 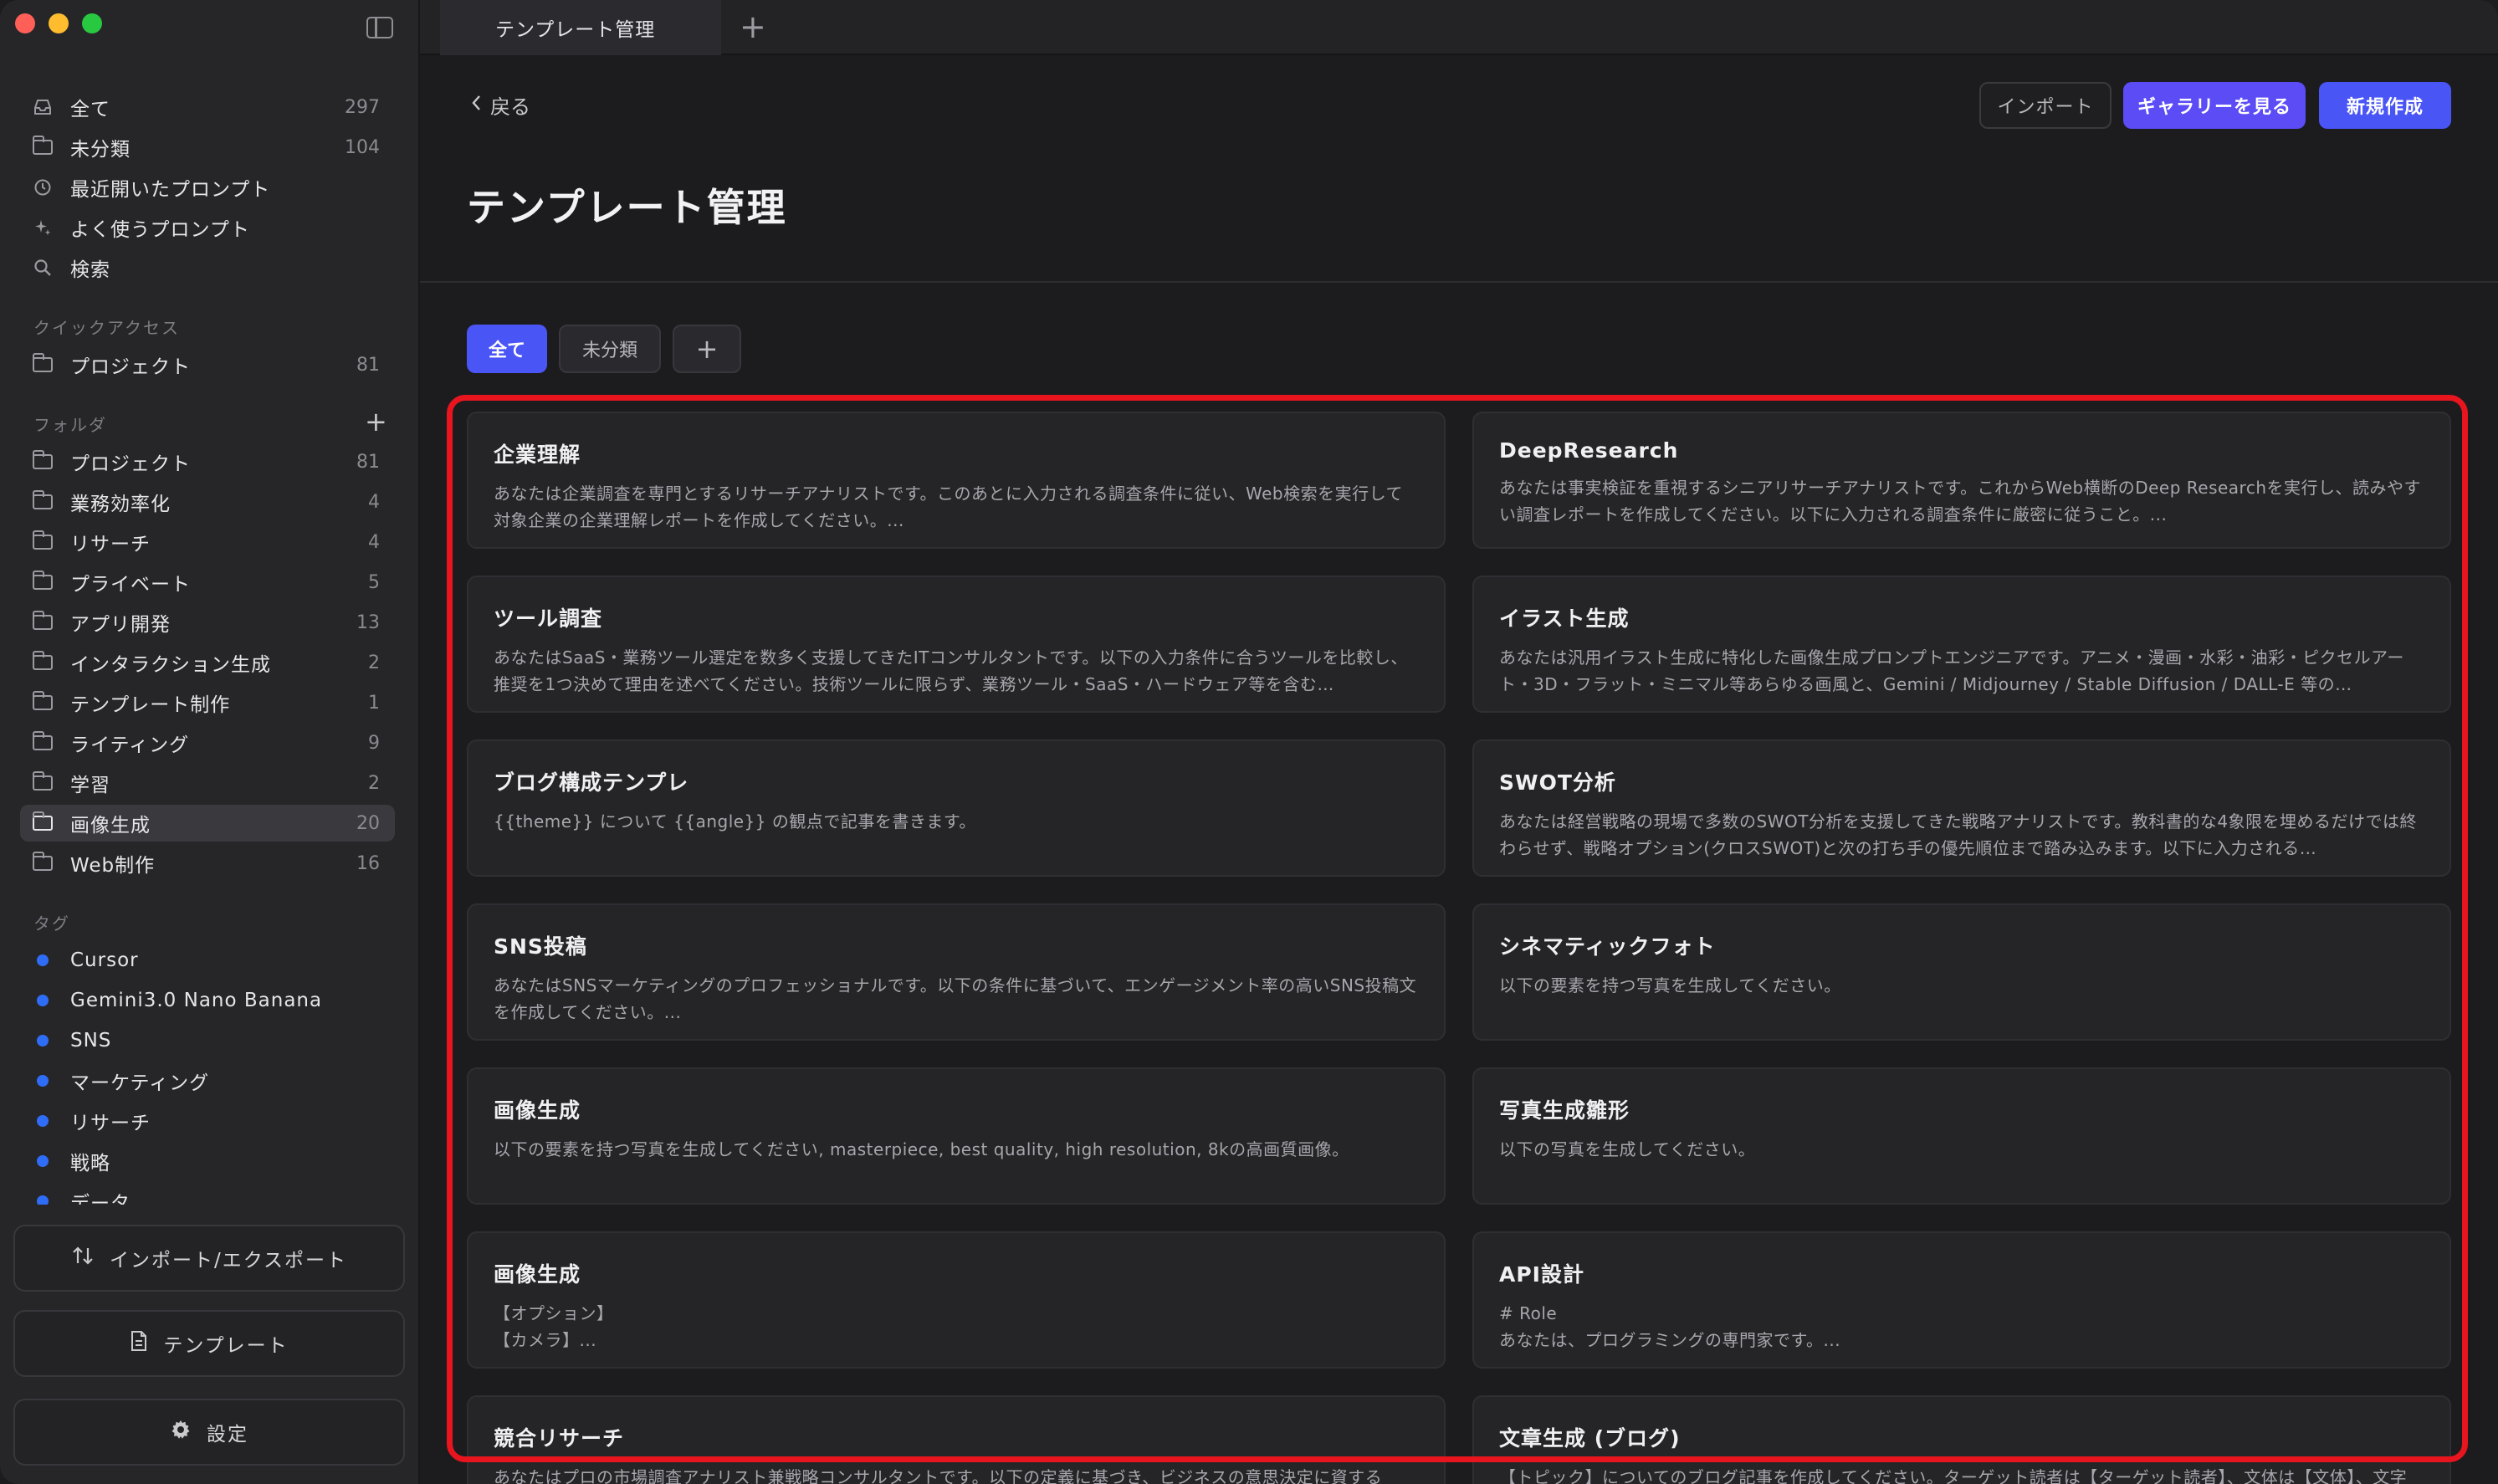 What do you see at coordinates (120, 625) in the screenshot?
I see `folder-label: アプリ開発` at bounding box center [120, 625].